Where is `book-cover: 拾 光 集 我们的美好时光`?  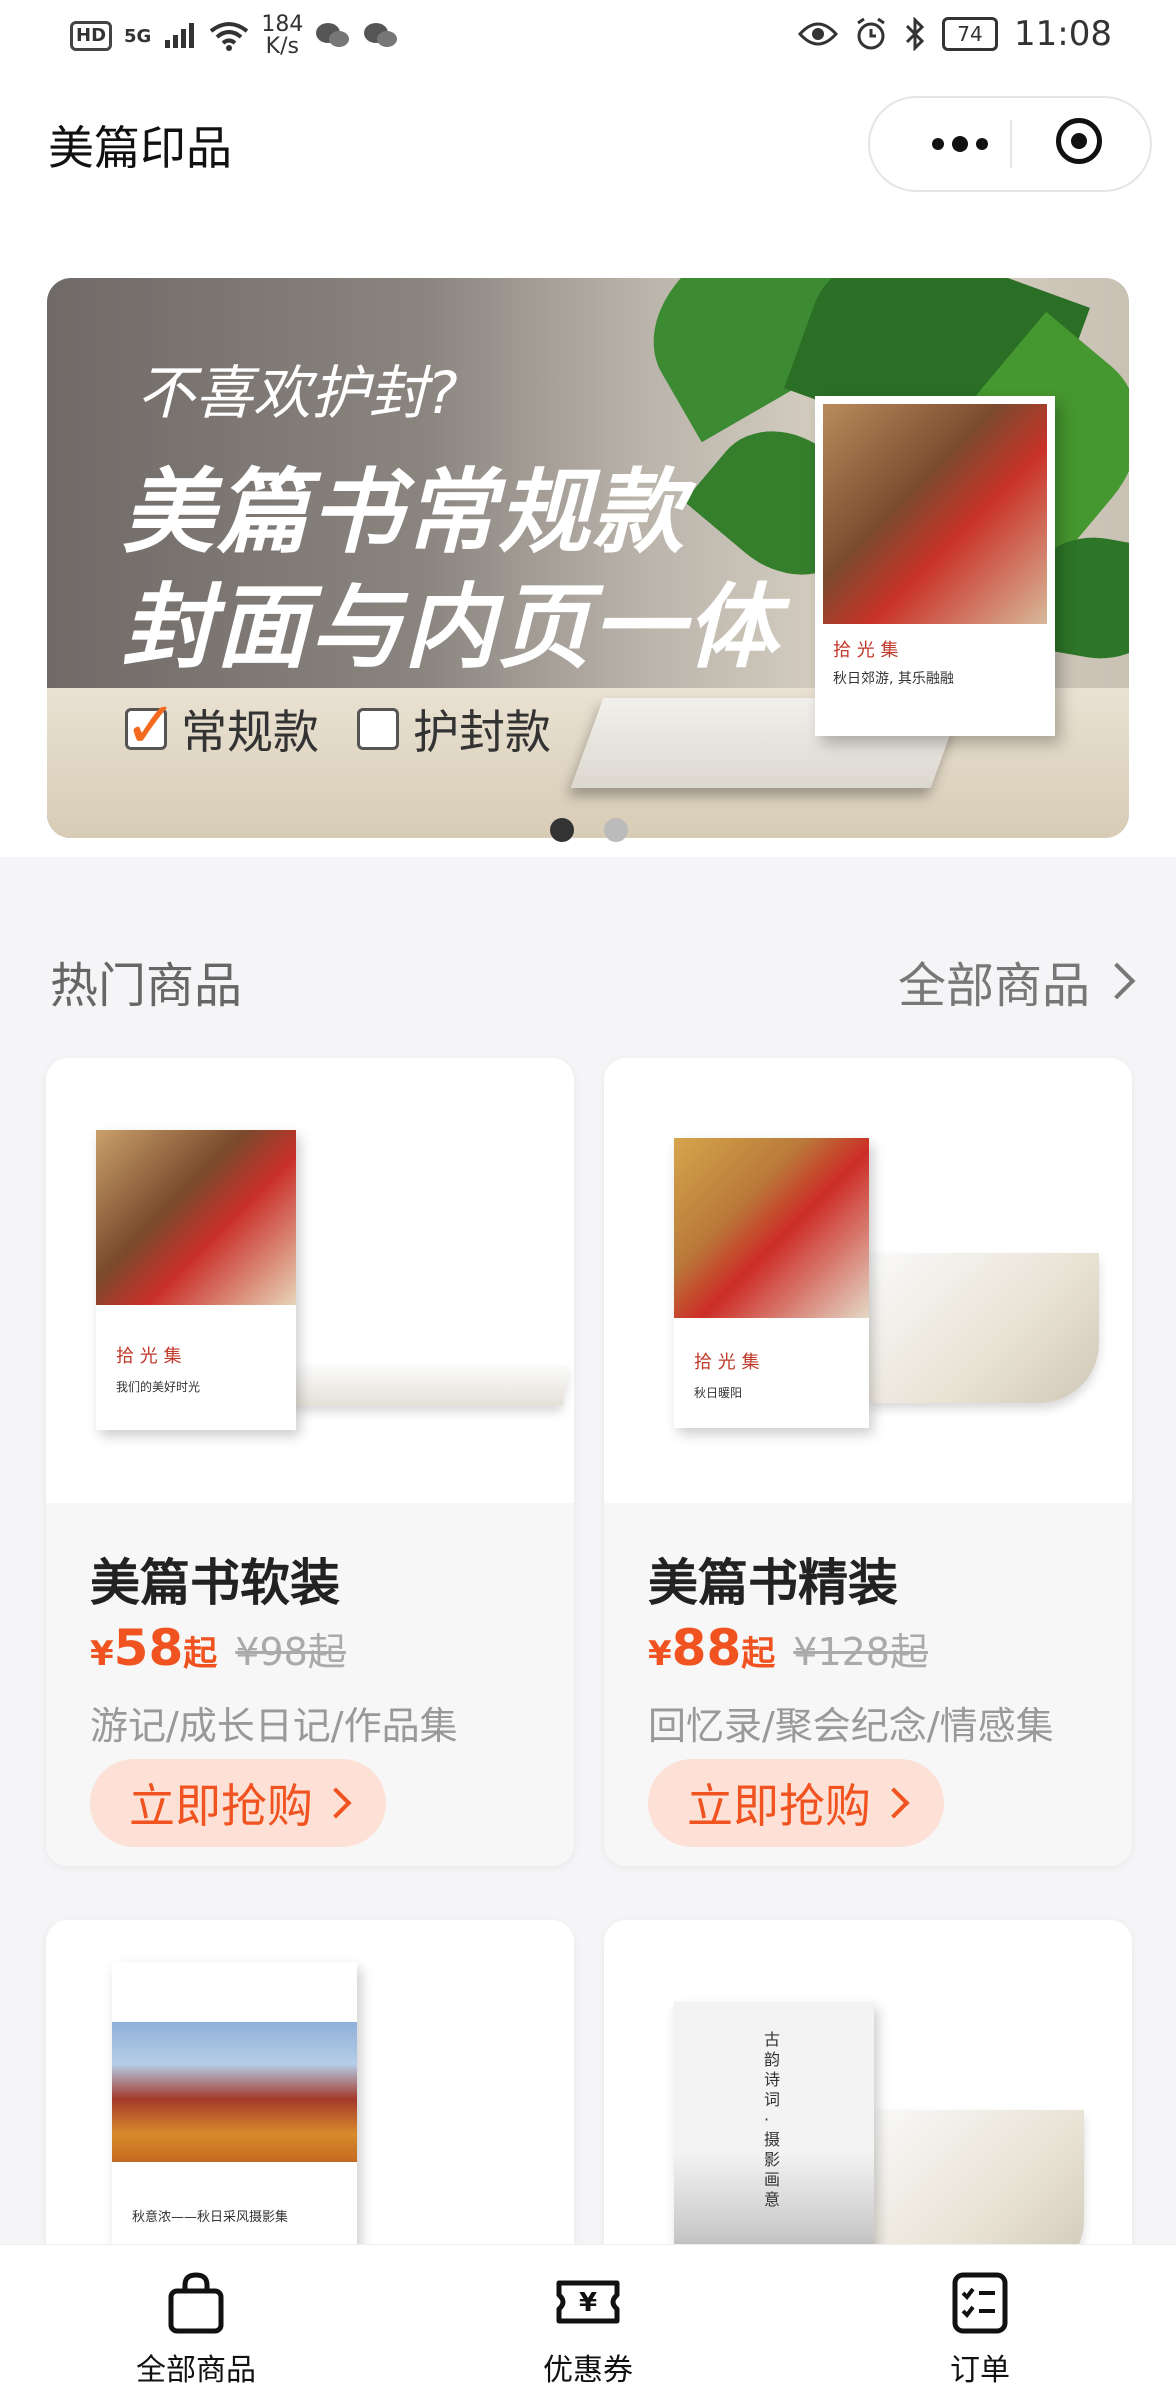 book-cover: 拾 光 集 我们的美好时光 is located at coordinates (196, 1280).